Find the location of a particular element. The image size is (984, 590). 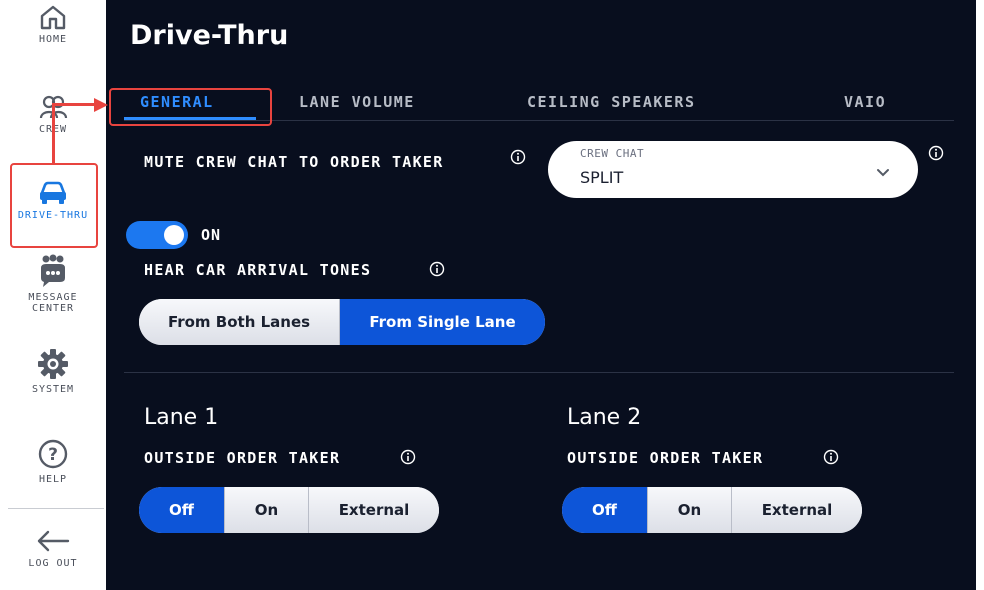

car-arrival-tones-selector: From Both Lanes From Single Lane is located at coordinates (342, 322).